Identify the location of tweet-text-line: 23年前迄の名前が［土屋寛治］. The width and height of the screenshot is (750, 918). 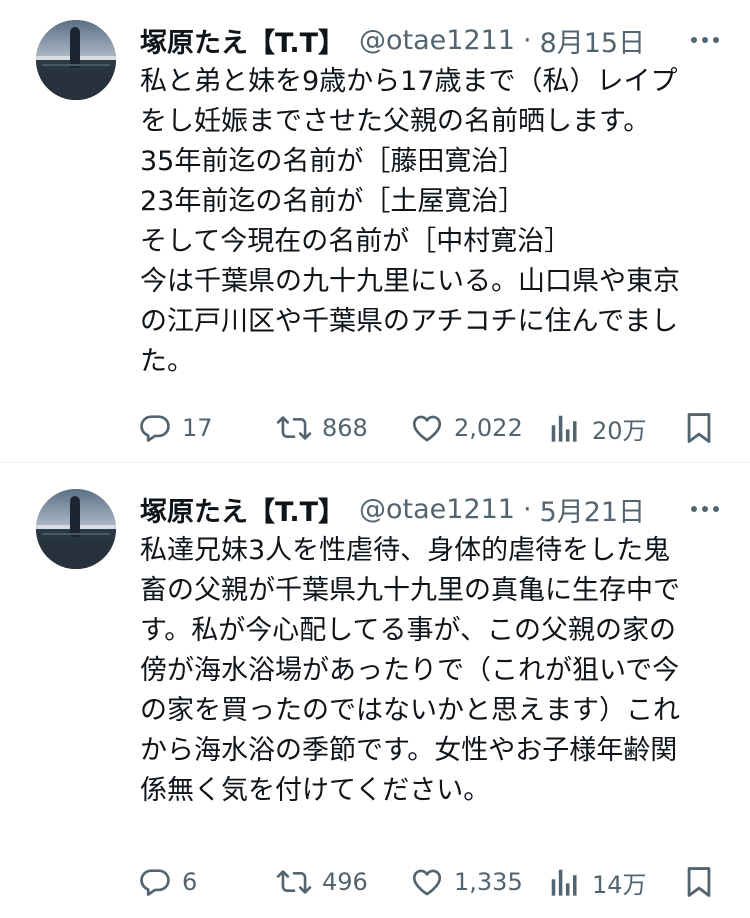
(333, 201).